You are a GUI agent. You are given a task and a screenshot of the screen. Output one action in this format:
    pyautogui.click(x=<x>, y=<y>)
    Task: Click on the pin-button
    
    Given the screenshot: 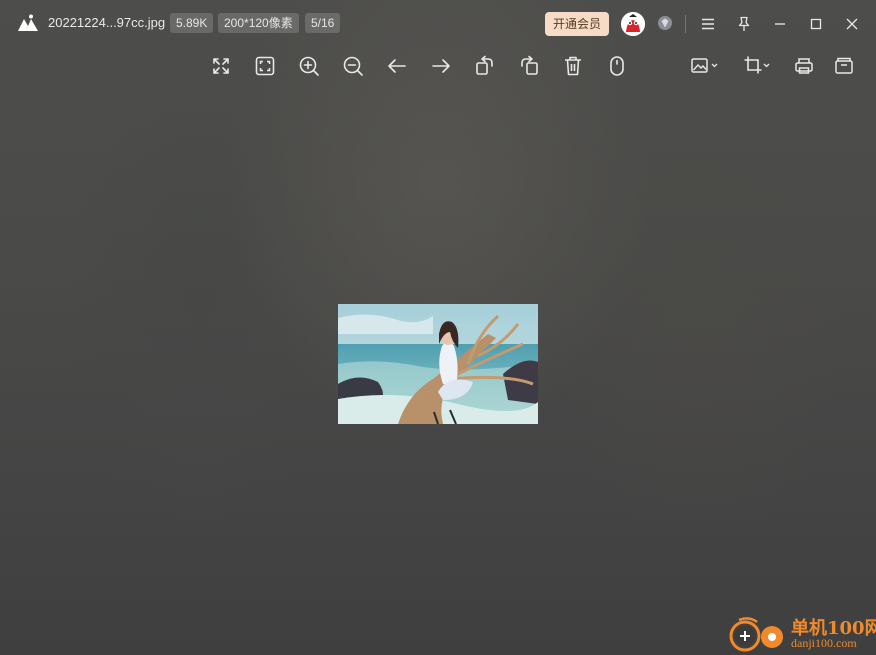 What is the action you would take?
    pyautogui.click(x=744, y=24)
    